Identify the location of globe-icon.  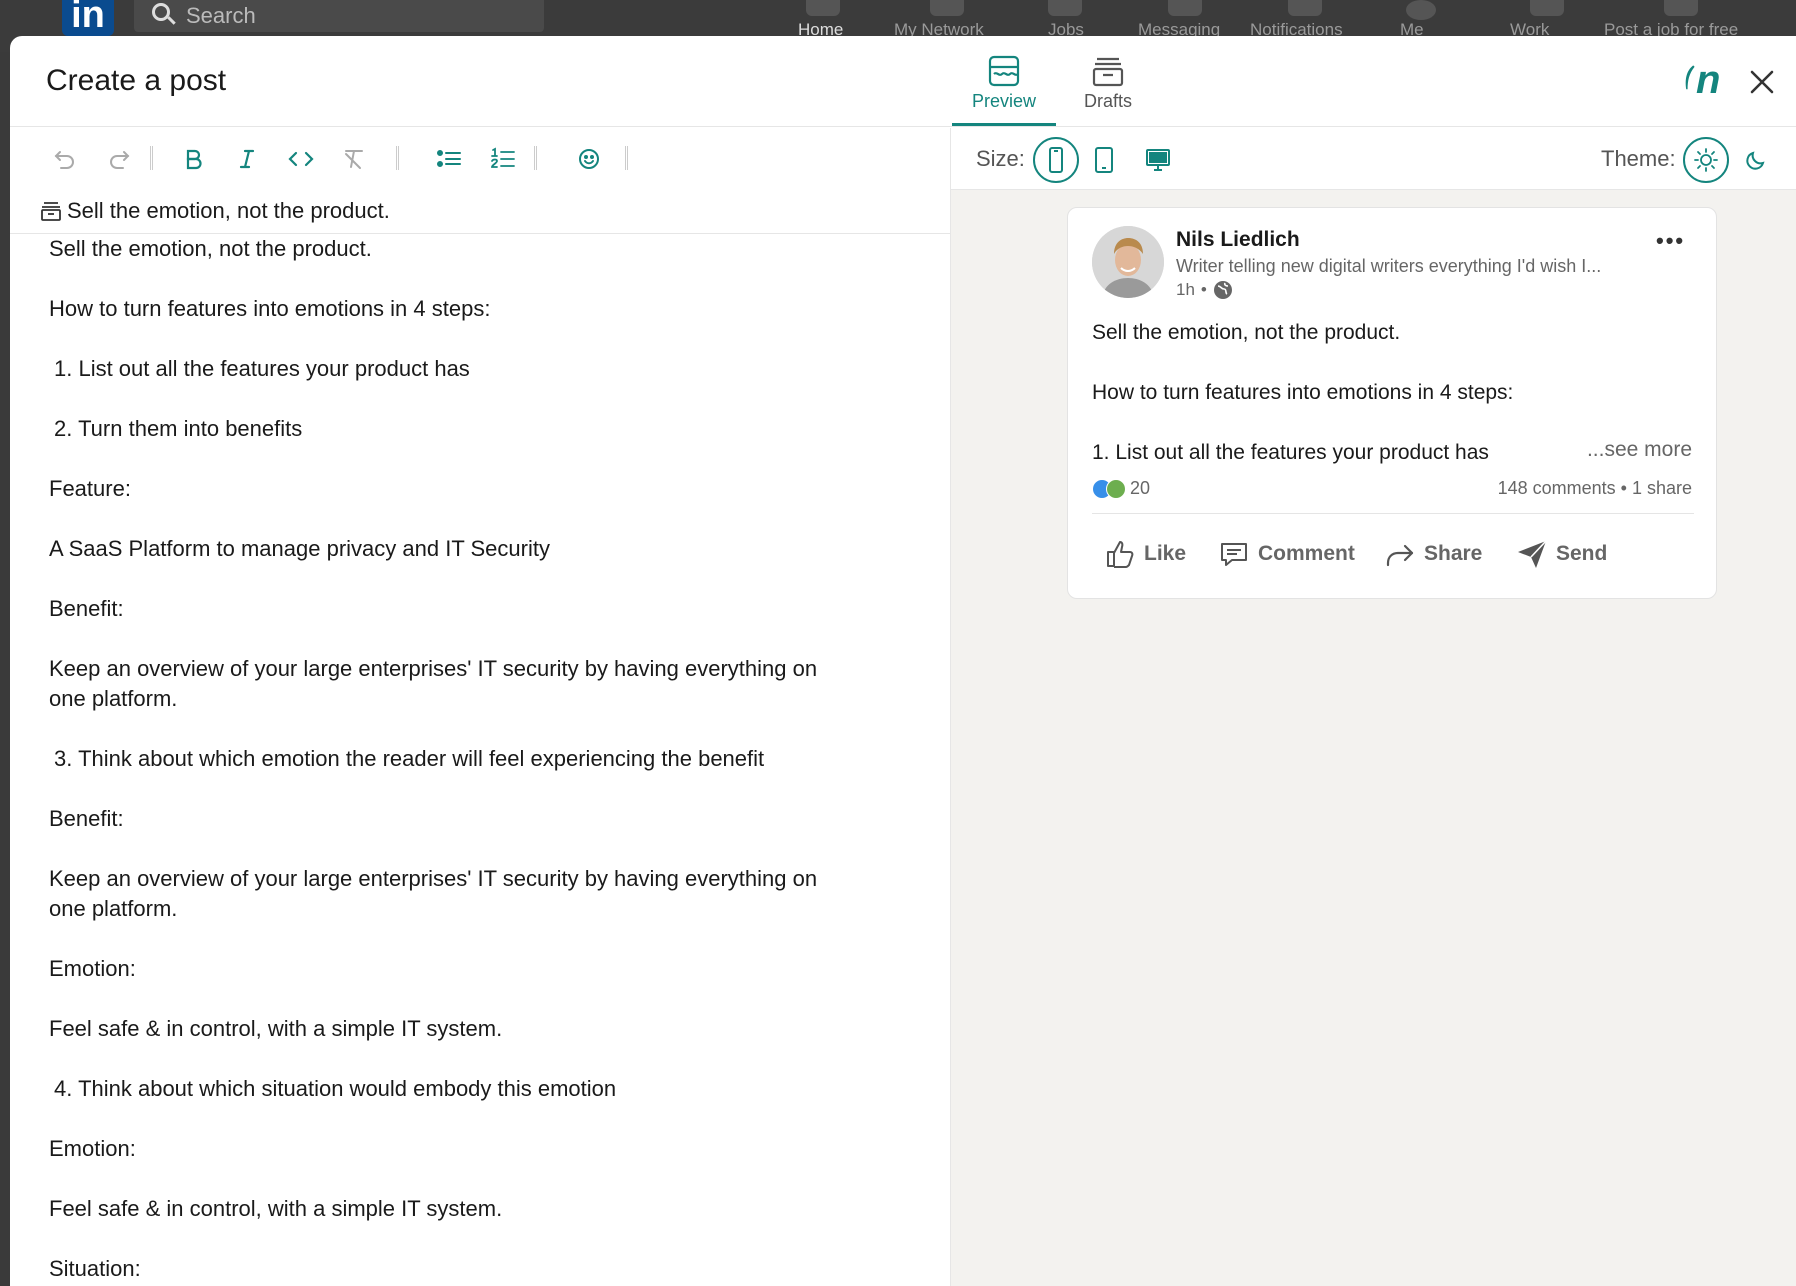
(1222, 290).